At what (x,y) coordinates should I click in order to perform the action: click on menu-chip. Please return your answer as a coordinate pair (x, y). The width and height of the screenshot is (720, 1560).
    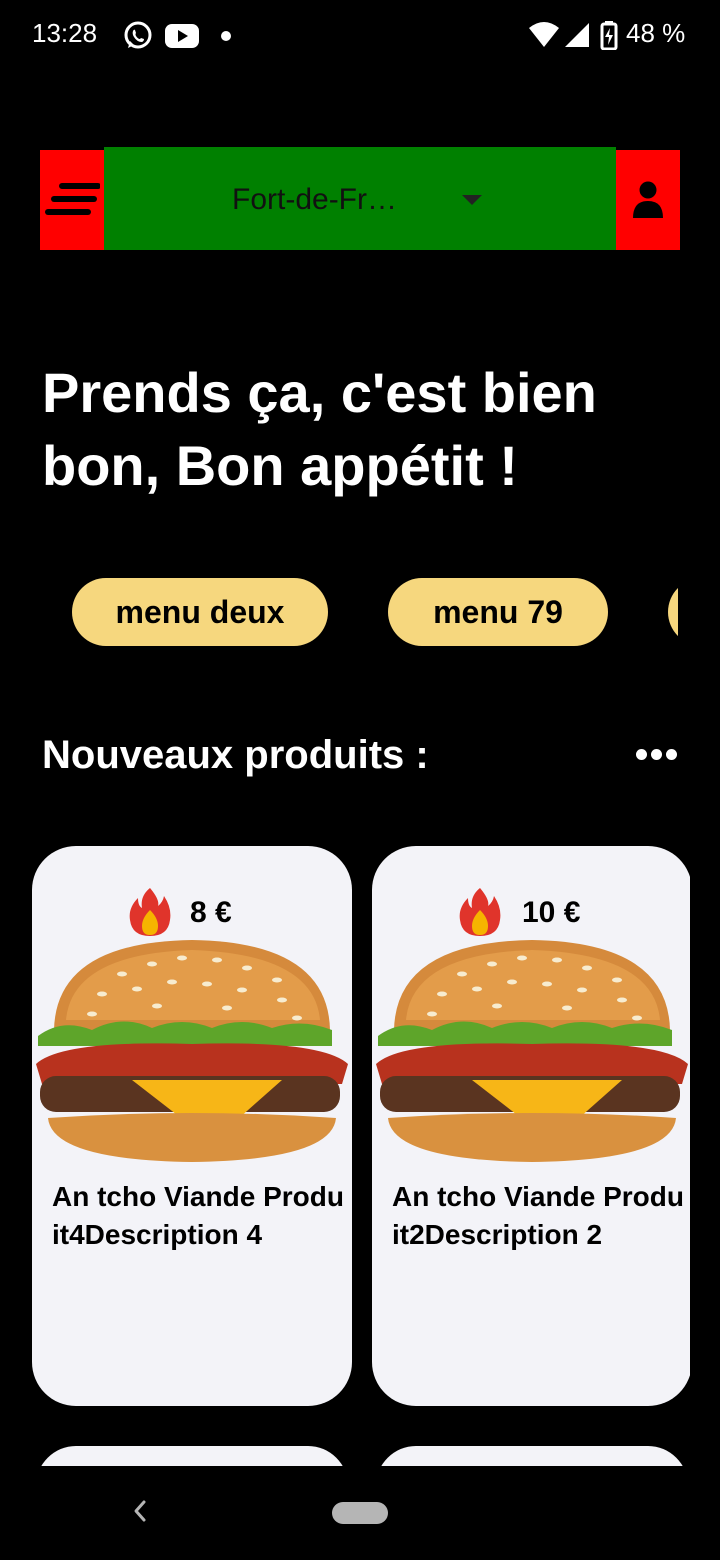
    Looking at the image, I should click on (673, 612).